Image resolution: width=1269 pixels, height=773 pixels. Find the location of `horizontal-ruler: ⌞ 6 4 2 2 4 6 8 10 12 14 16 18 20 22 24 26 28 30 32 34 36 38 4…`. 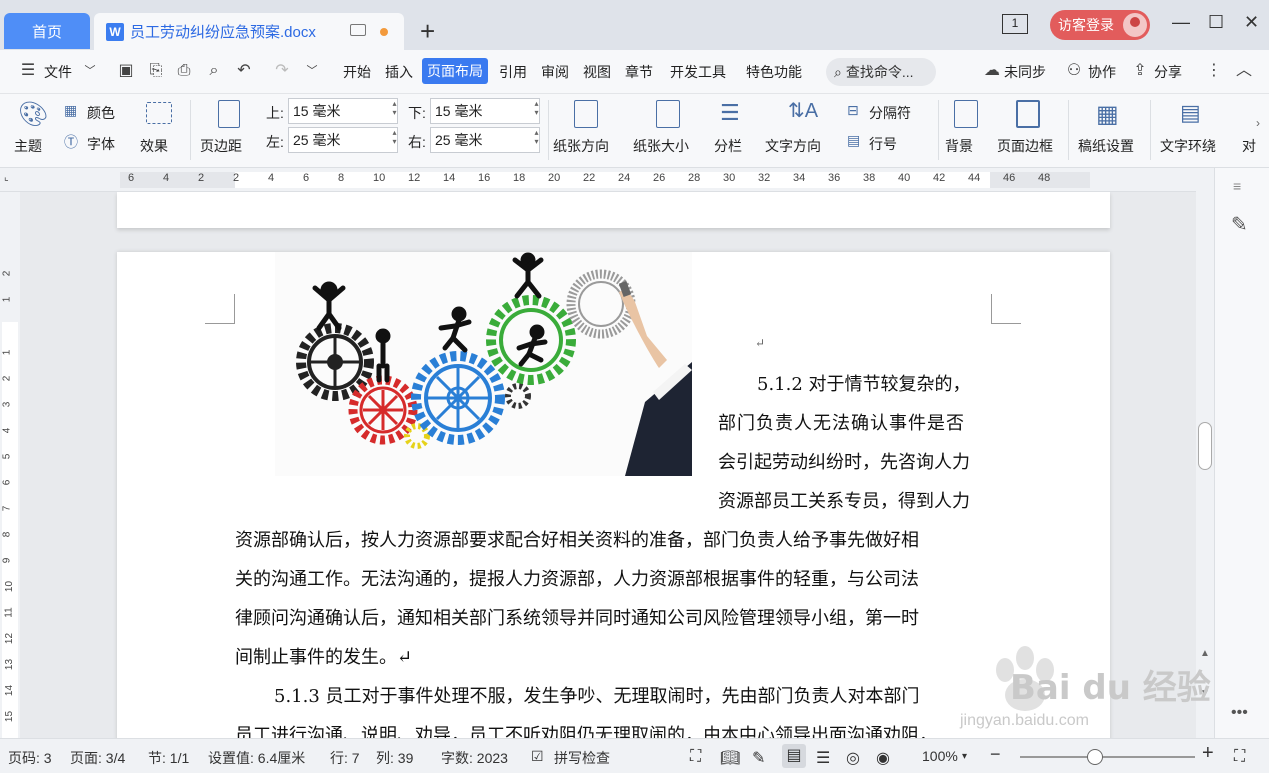

horizontal-ruler: ⌞ 6 4 2 2 4 6 8 10 12 14 16 18 20 22 24 26 28 30 32 34 36 38 4… is located at coordinates (634, 180).